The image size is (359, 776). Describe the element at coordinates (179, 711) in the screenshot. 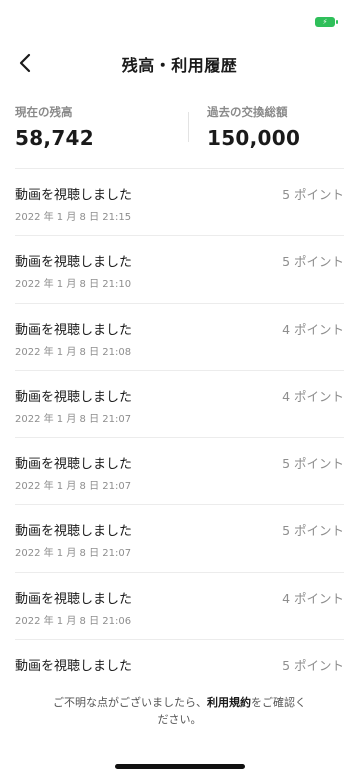

I see `footer-note: ご不明な点がございましたら、利用規約をご確認ください。` at that location.